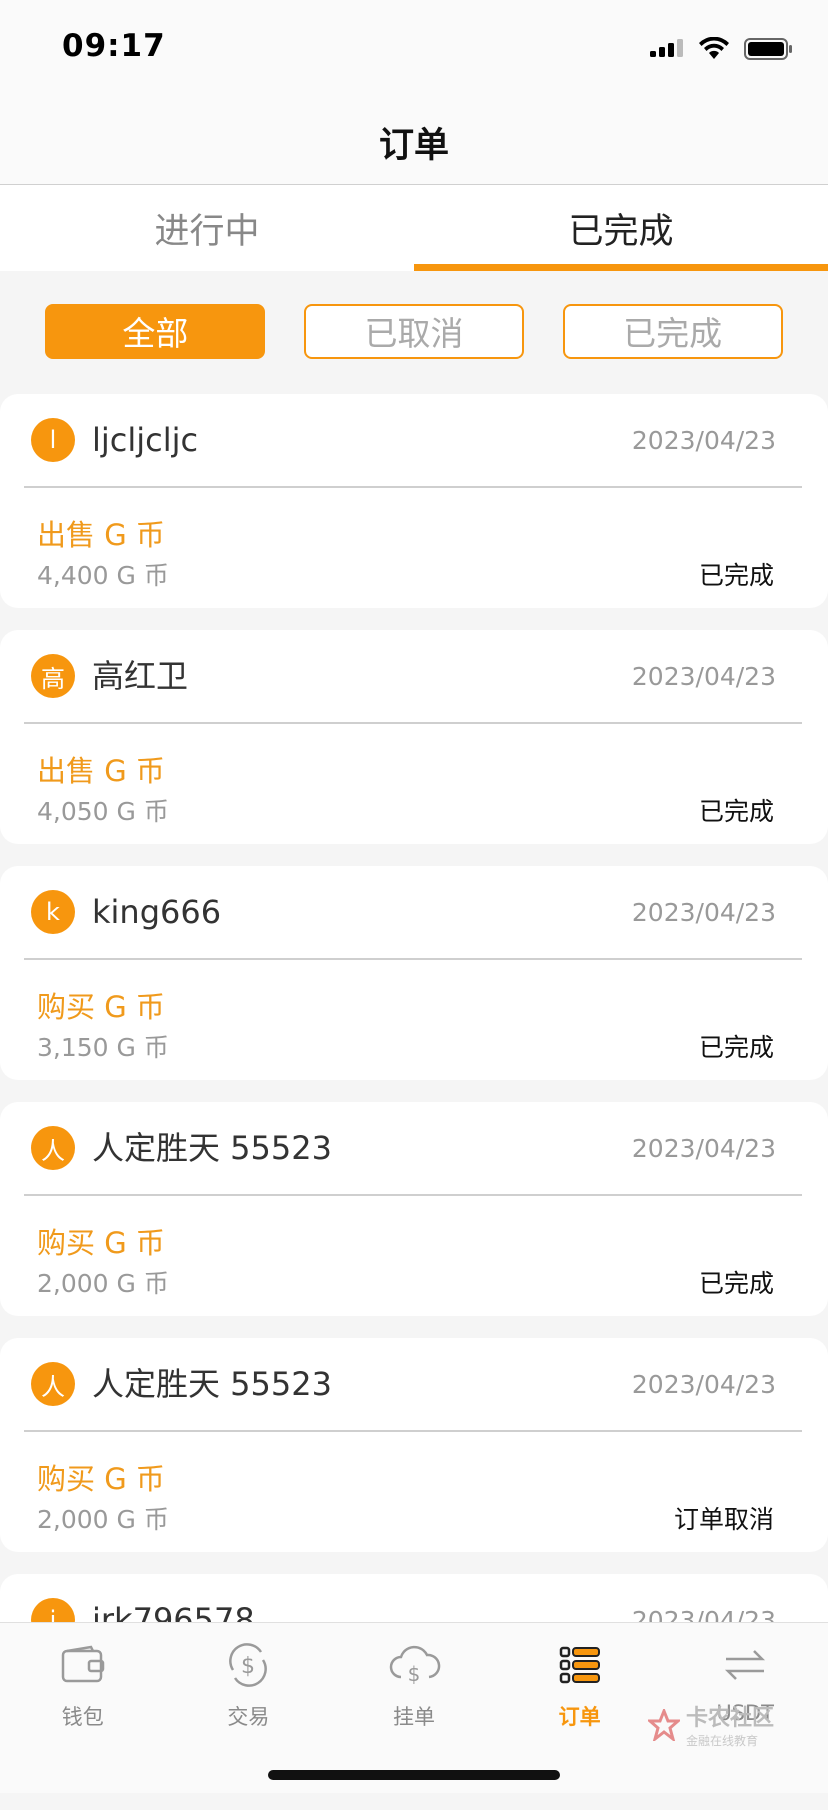 This screenshot has height=1810, width=828. I want to click on nav-bar: 订单, so click(414, 142).